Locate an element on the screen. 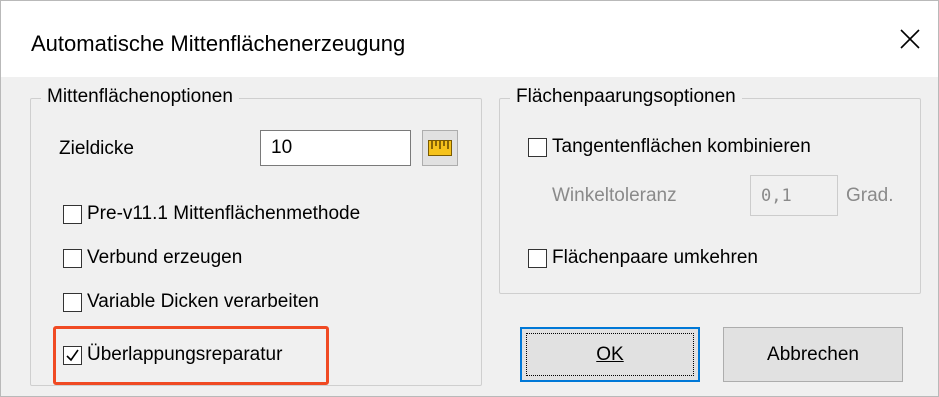 This screenshot has width=939, height=397. target-thickness-label: Zieldicke is located at coordinates (96, 148).